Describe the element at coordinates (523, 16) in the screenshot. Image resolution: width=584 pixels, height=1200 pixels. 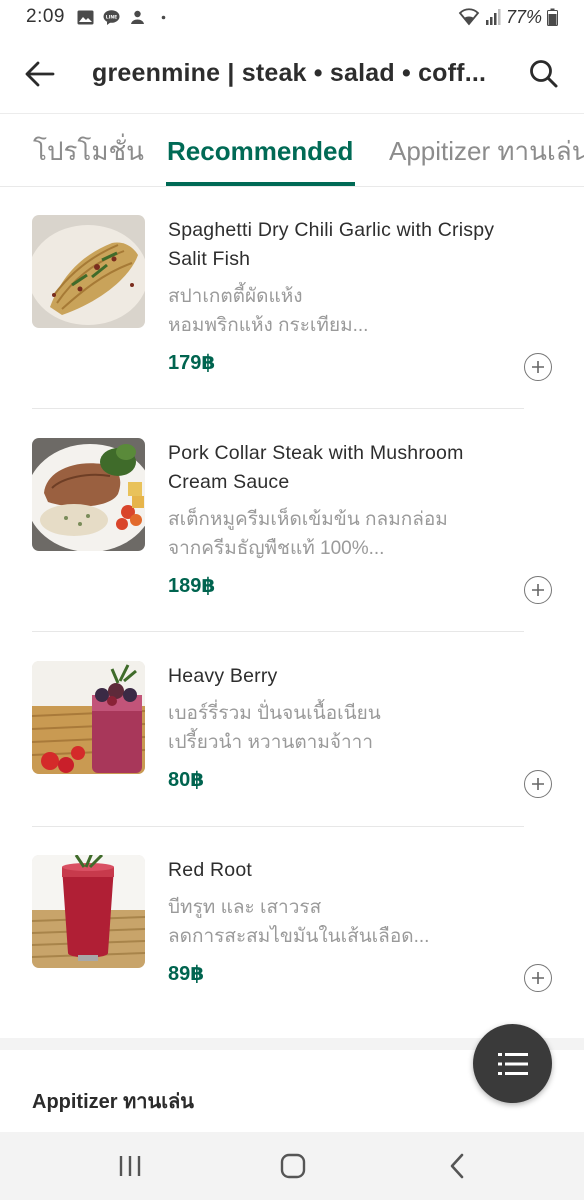
I see `battery-percent: 77%` at that location.